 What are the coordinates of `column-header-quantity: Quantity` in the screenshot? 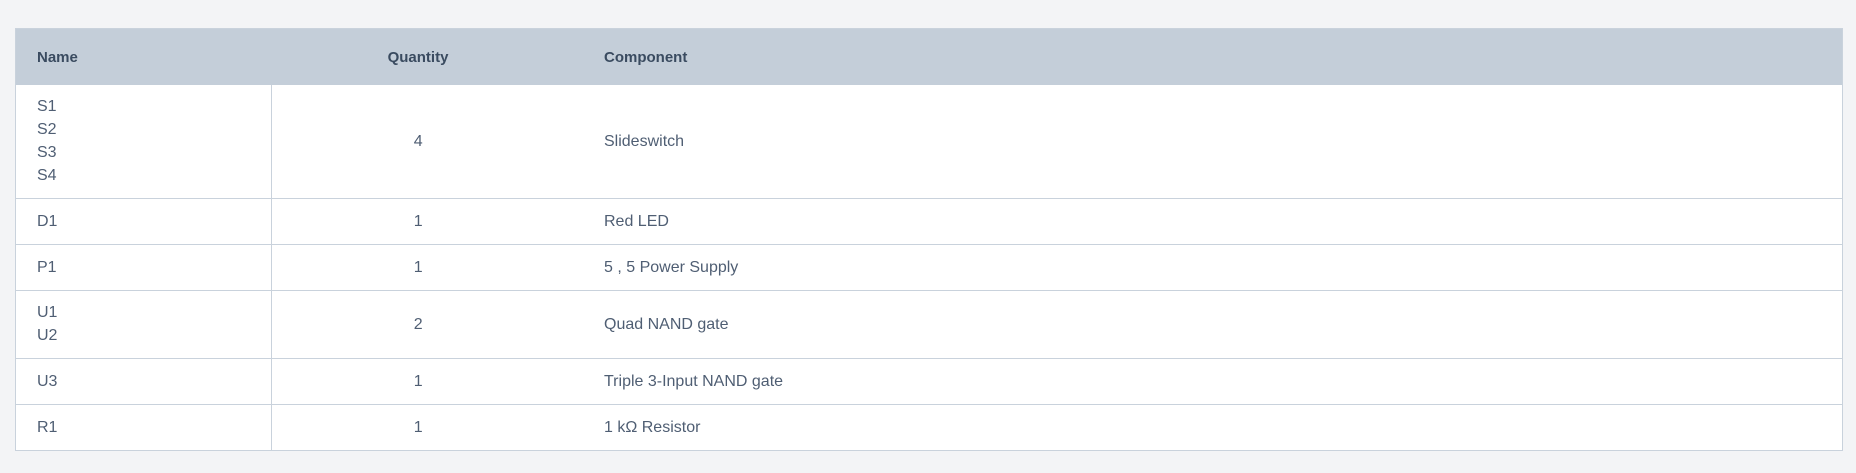 It's located at (418, 57).